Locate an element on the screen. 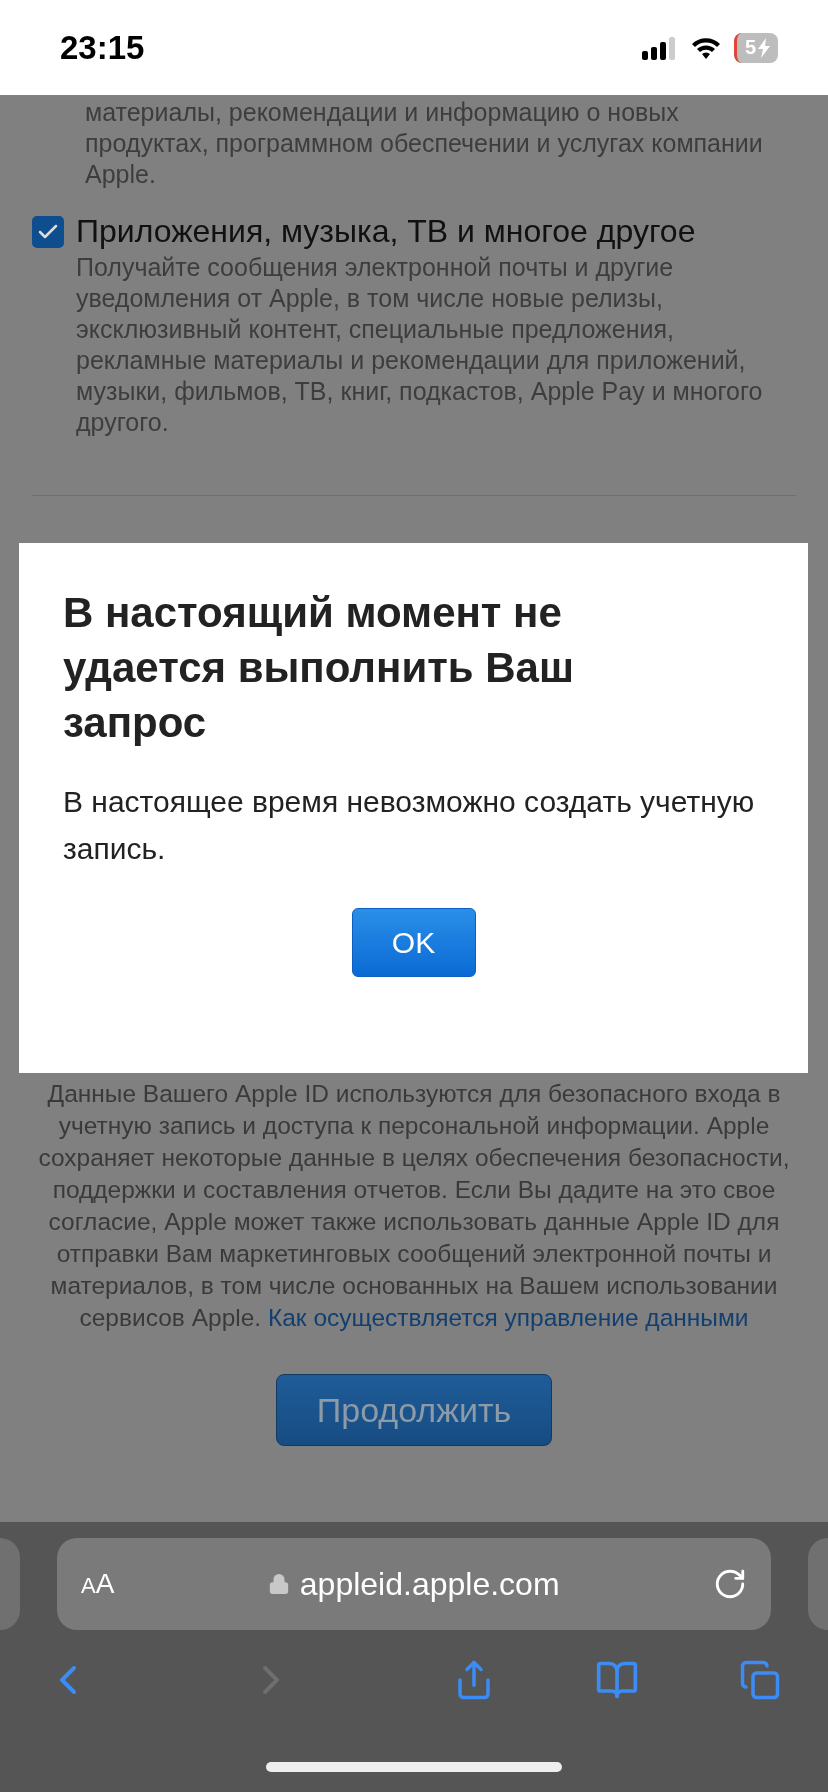 The height and width of the screenshot is (1792, 828). data-management-link: Как осуществляется управление данными is located at coordinates (508, 1317).